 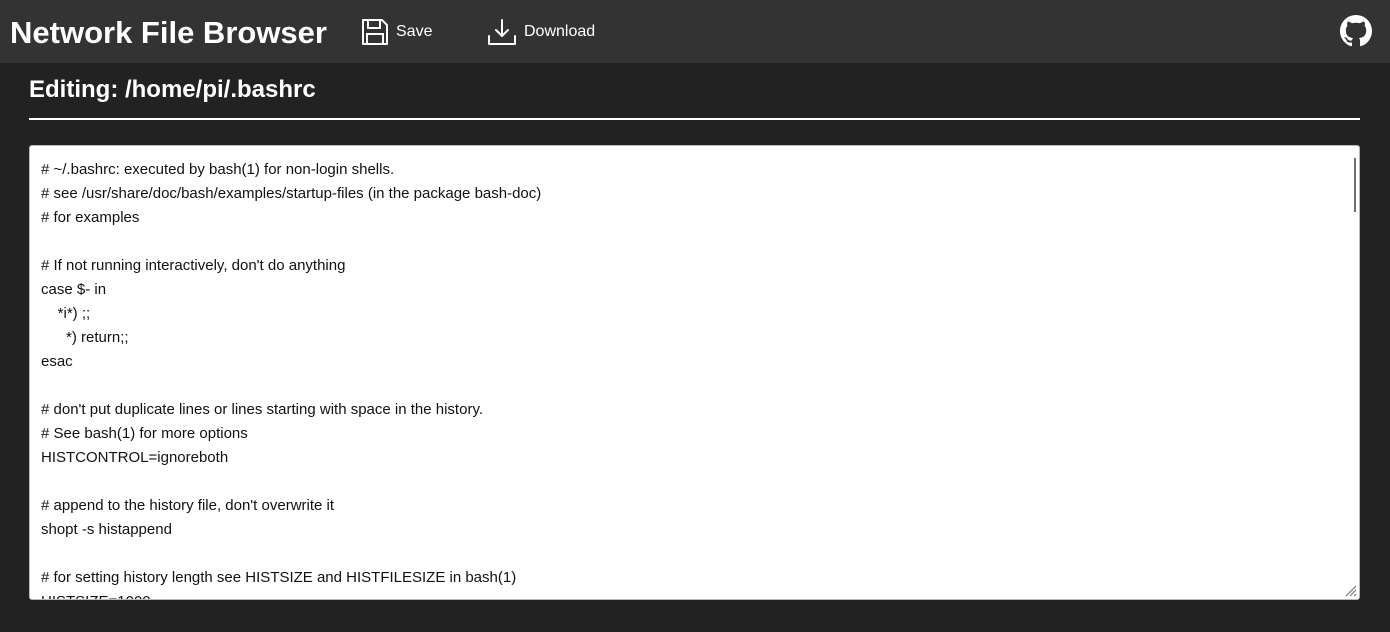 I want to click on floppy-disk-icon, so click(x=375, y=32).